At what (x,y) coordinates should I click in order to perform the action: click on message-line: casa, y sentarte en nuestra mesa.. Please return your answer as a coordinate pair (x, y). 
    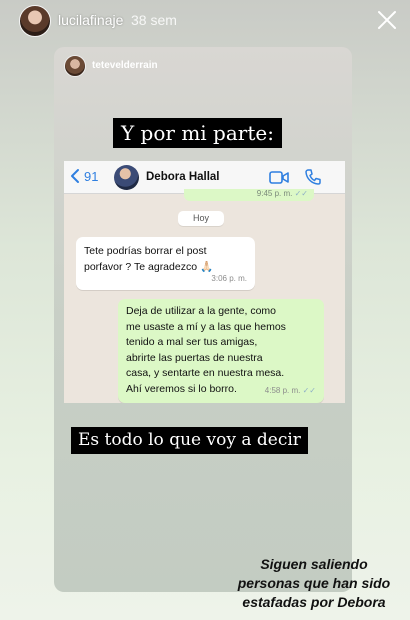
    Looking at the image, I should click on (205, 373).